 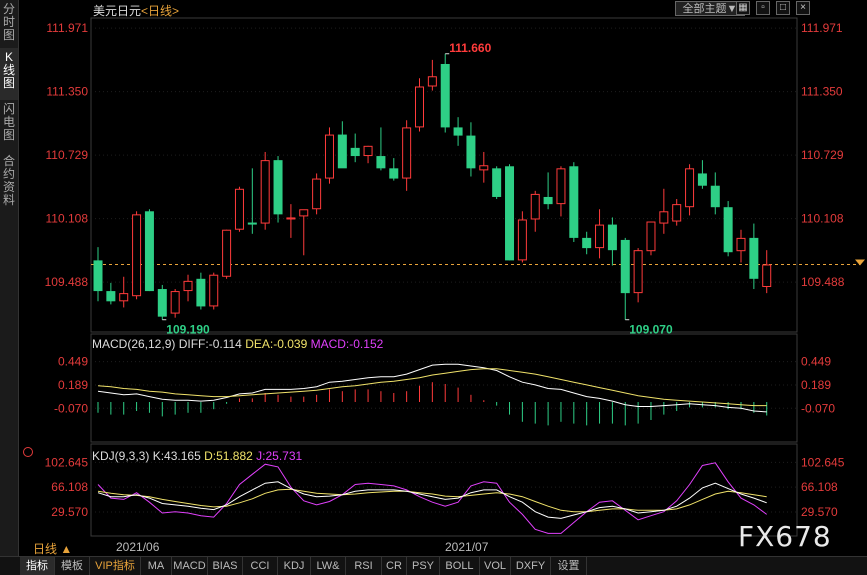 I want to click on indicator-tab-vol: VOL, so click(x=495, y=566).